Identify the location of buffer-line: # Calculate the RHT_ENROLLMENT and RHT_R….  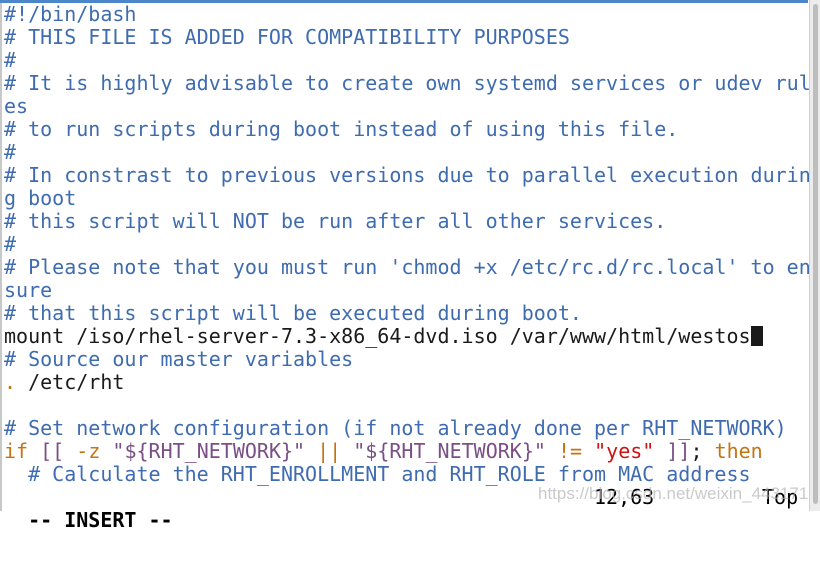
(407, 474).